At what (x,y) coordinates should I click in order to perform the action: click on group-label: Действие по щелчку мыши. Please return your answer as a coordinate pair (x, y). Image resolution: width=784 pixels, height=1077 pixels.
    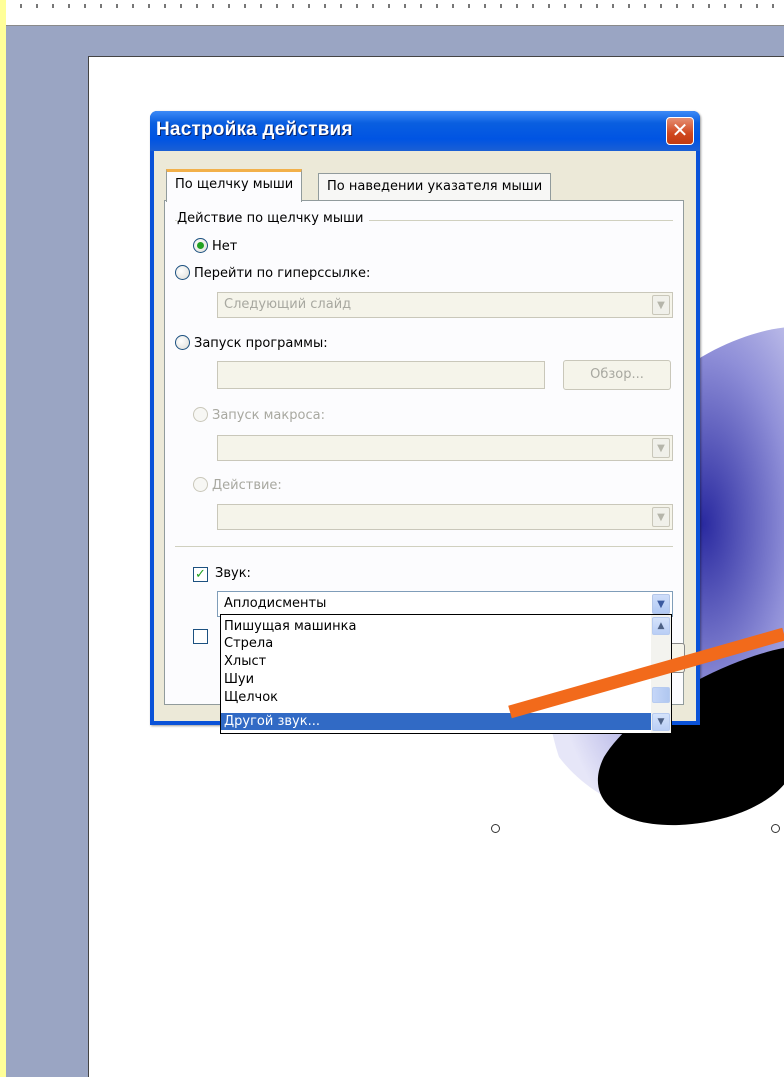
    Looking at the image, I should click on (273, 218).